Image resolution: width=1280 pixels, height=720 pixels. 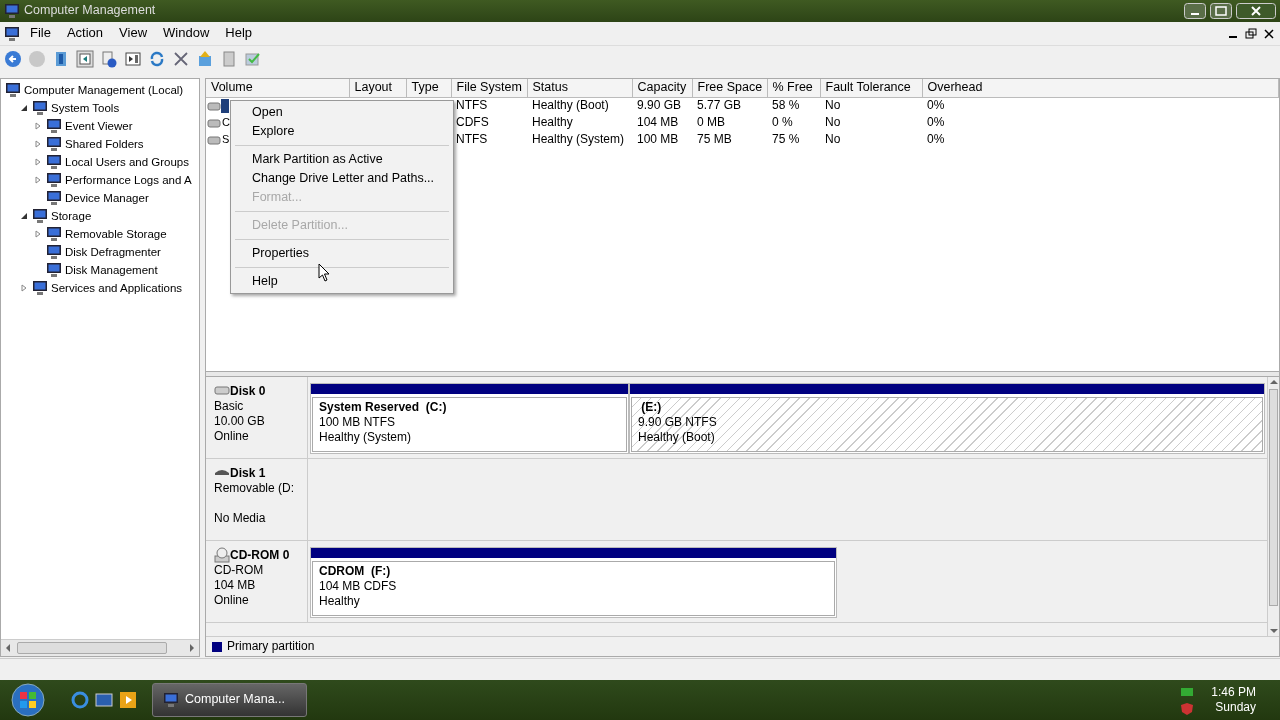 What do you see at coordinates (277, 88) in the screenshot?
I see `column-header: Volume` at bounding box center [277, 88].